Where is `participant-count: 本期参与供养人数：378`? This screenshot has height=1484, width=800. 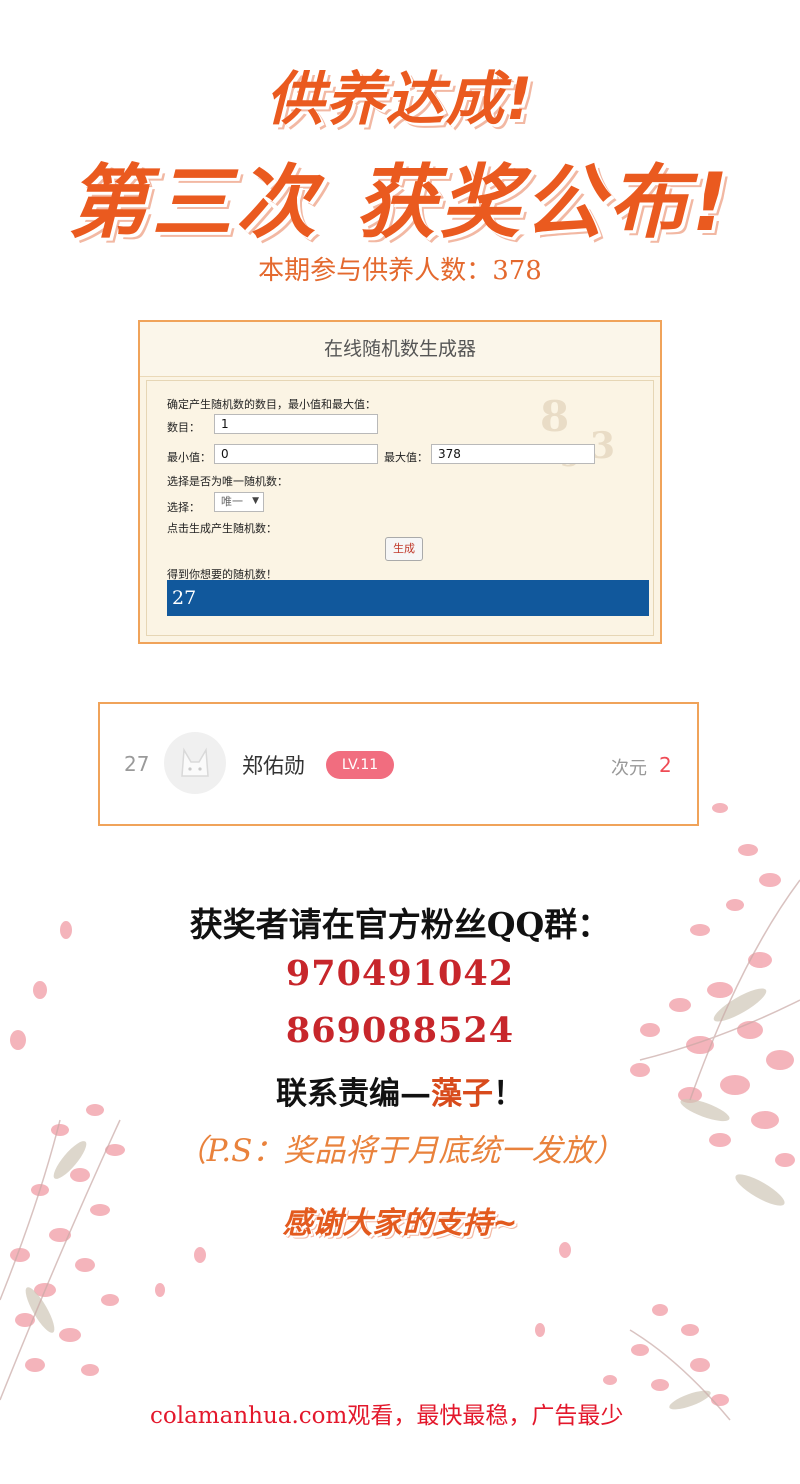
participant-count: 本期参与供养人数：378 is located at coordinates (400, 268).